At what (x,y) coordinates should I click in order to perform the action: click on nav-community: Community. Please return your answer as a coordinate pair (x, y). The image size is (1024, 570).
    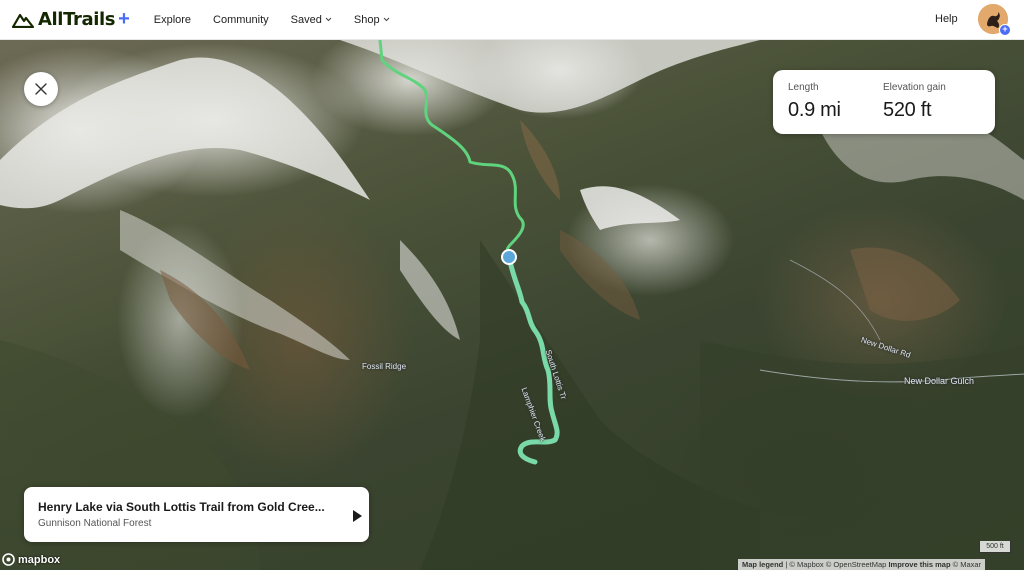
    Looking at the image, I should click on (241, 20).